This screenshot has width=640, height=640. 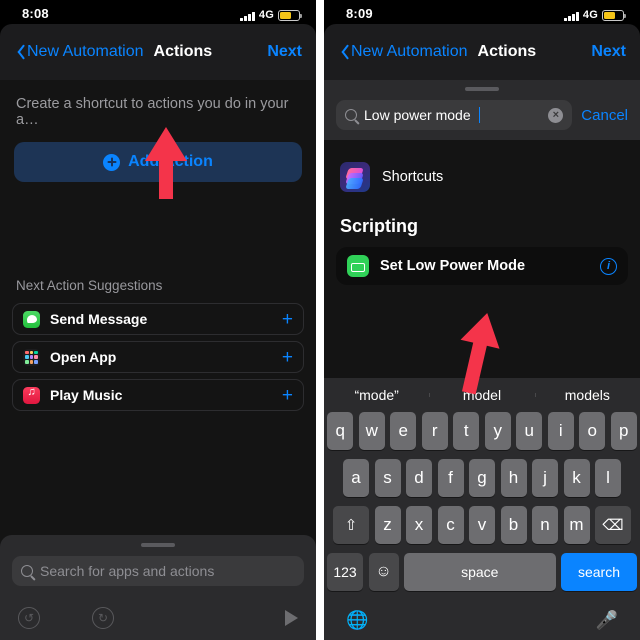 I want to click on play-icon, so click(x=291, y=618).